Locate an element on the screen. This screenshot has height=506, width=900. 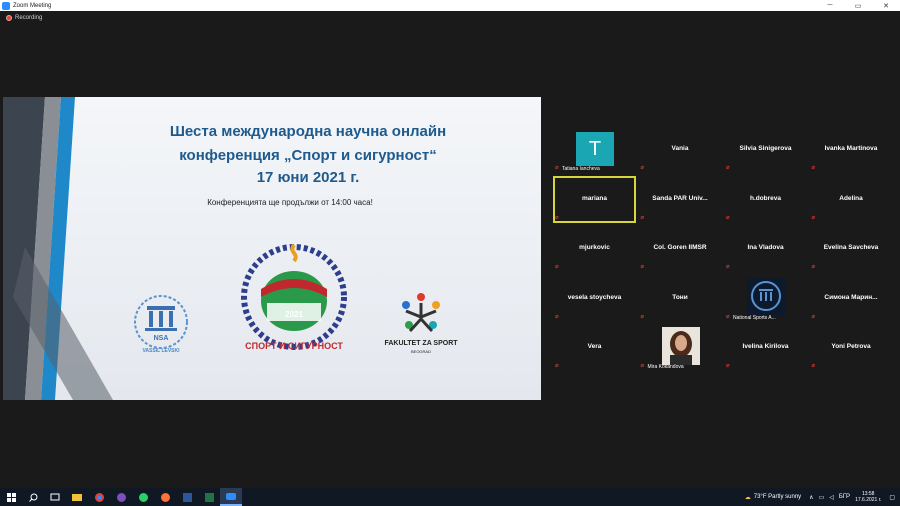
recording-indicator: Recording is located at coordinates (24, 18).